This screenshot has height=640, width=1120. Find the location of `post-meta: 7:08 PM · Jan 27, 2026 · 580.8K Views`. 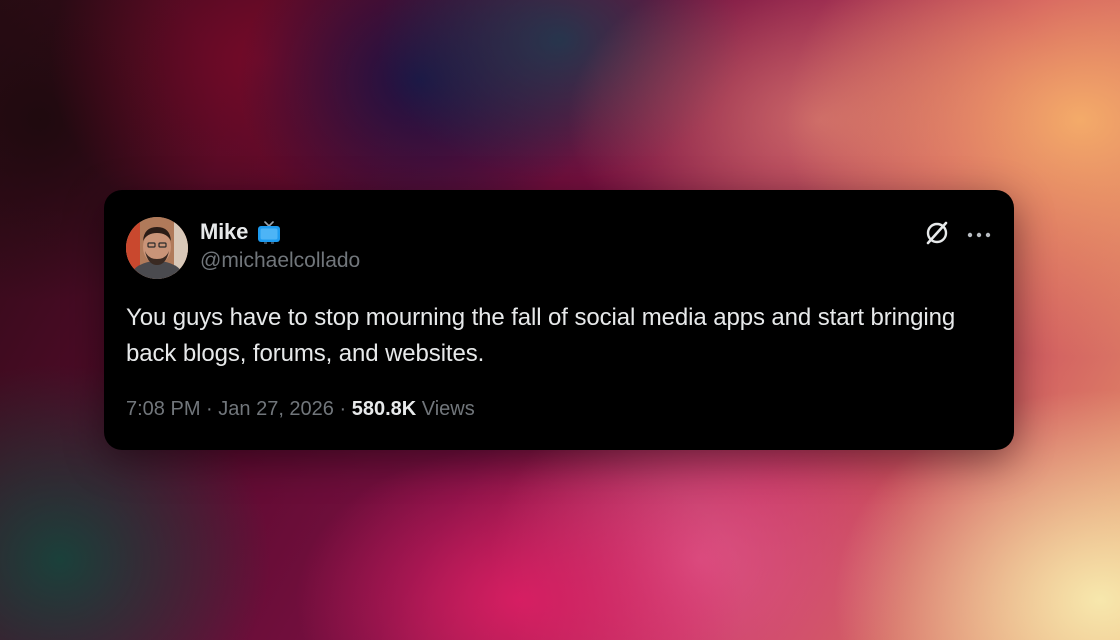

post-meta: 7:08 PM · Jan 27, 2026 · 580.8K Views is located at coordinates (300, 409).